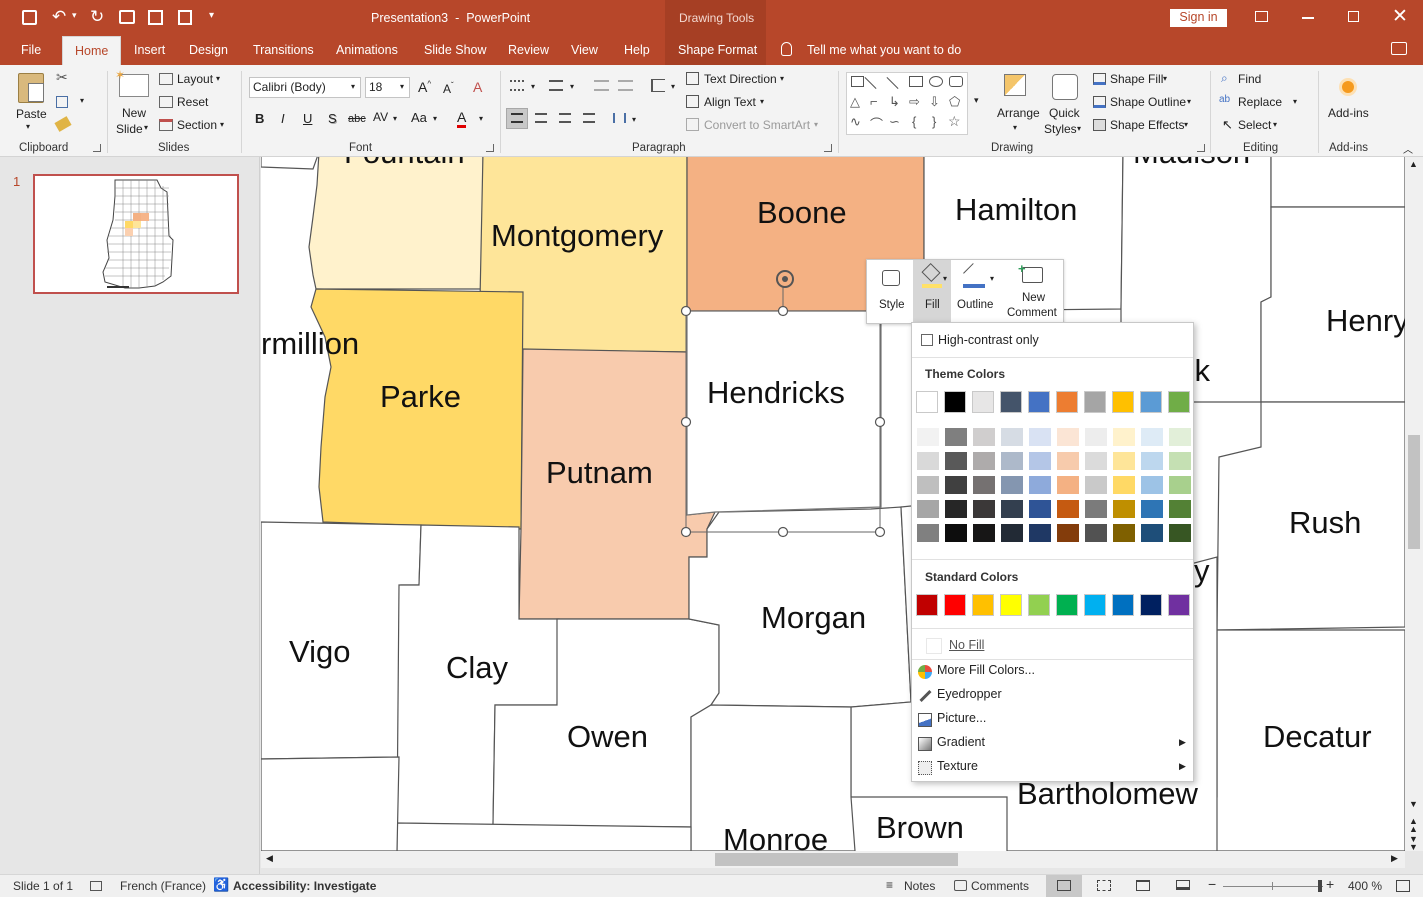  I want to click on zoom-level: 400 %, so click(1365, 886).